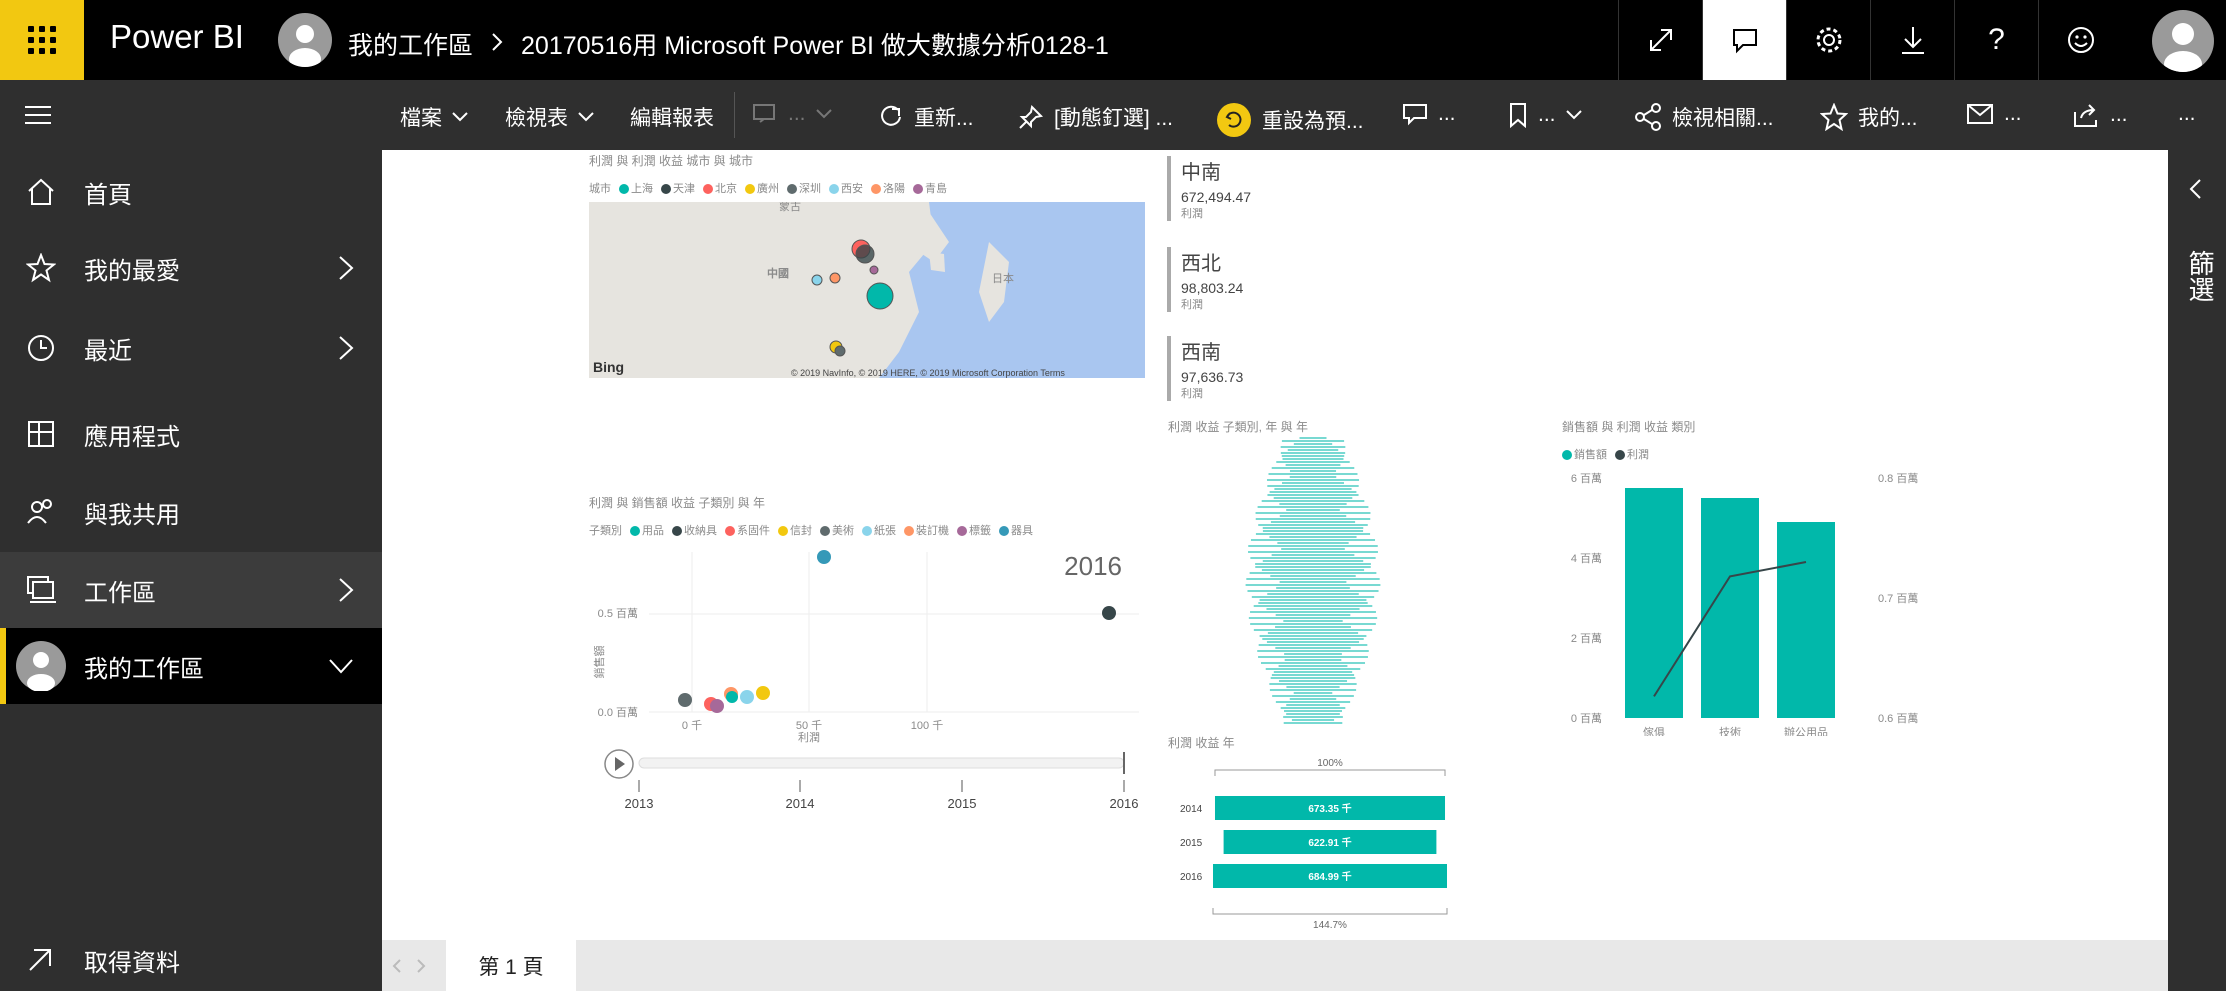 This screenshot has width=2226, height=992. What do you see at coordinates (1996, 40) in the screenshot?
I see `help-button: ?` at bounding box center [1996, 40].